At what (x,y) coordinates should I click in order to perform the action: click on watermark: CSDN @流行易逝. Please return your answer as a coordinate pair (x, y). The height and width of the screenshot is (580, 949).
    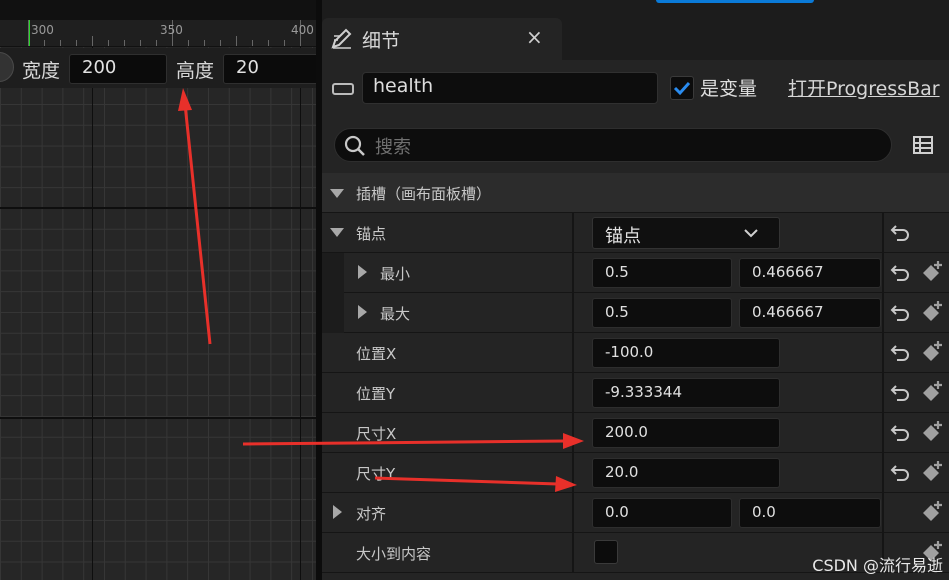
    Looking at the image, I should click on (877, 565).